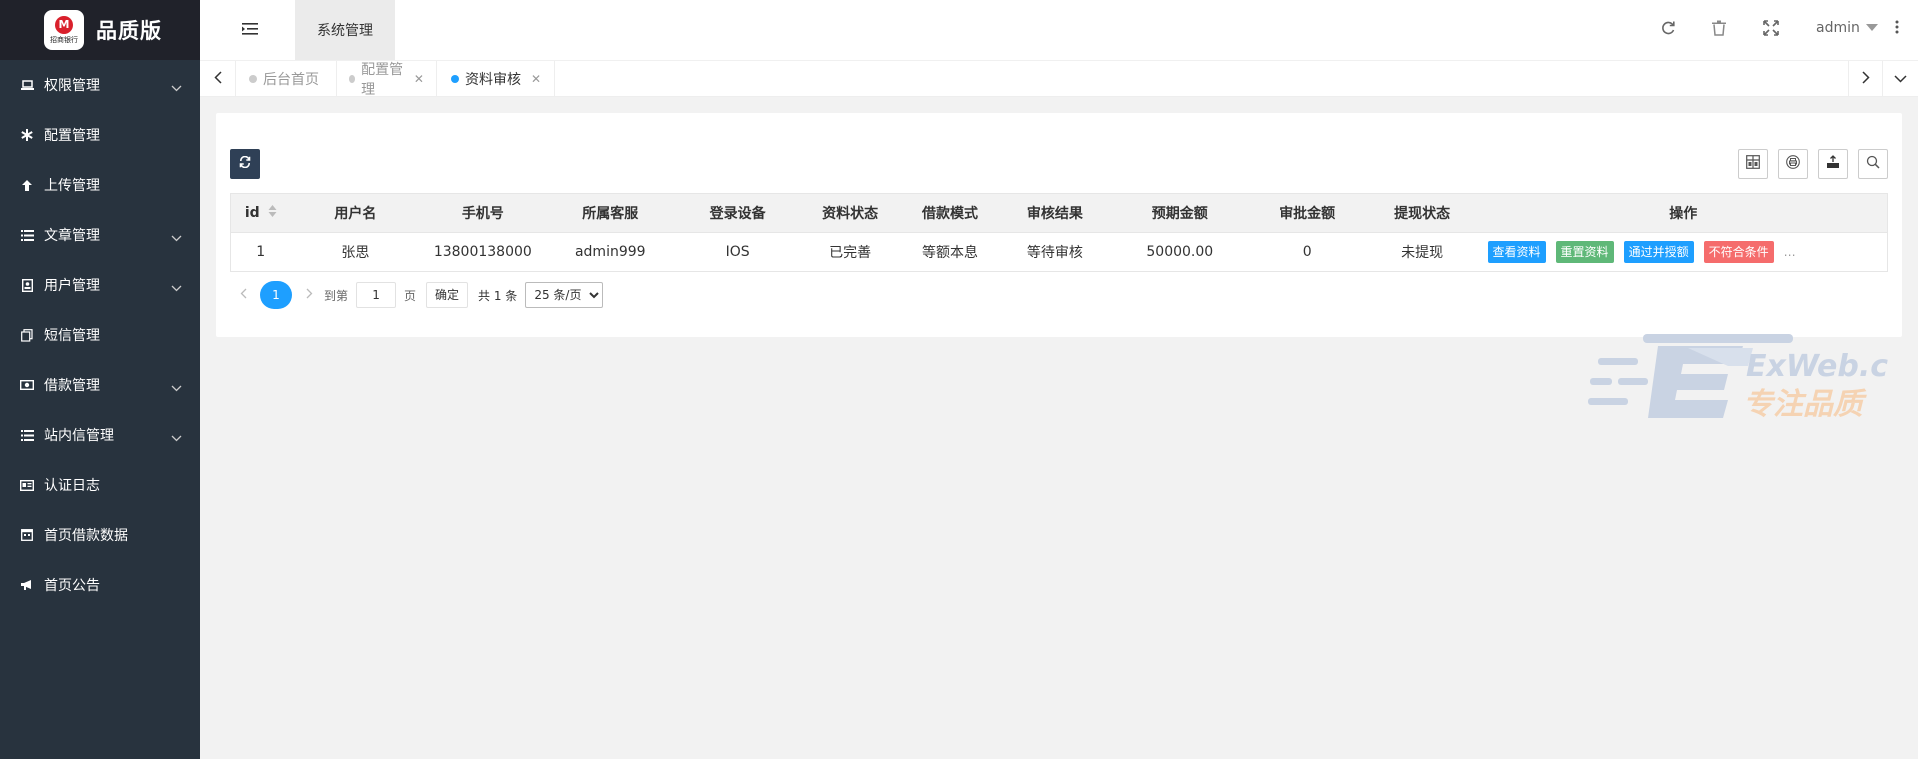 The image size is (1918, 759). What do you see at coordinates (72, 386) in the screenshot?
I see `sidebar-item-label: 借款管理` at bounding box center [72, 386].